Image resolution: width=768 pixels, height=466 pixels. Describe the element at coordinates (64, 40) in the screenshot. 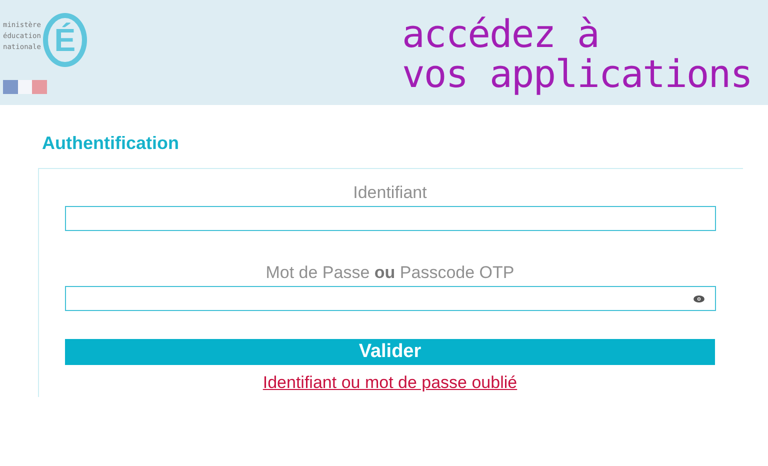

I see `logo-emblem: É` at that location.